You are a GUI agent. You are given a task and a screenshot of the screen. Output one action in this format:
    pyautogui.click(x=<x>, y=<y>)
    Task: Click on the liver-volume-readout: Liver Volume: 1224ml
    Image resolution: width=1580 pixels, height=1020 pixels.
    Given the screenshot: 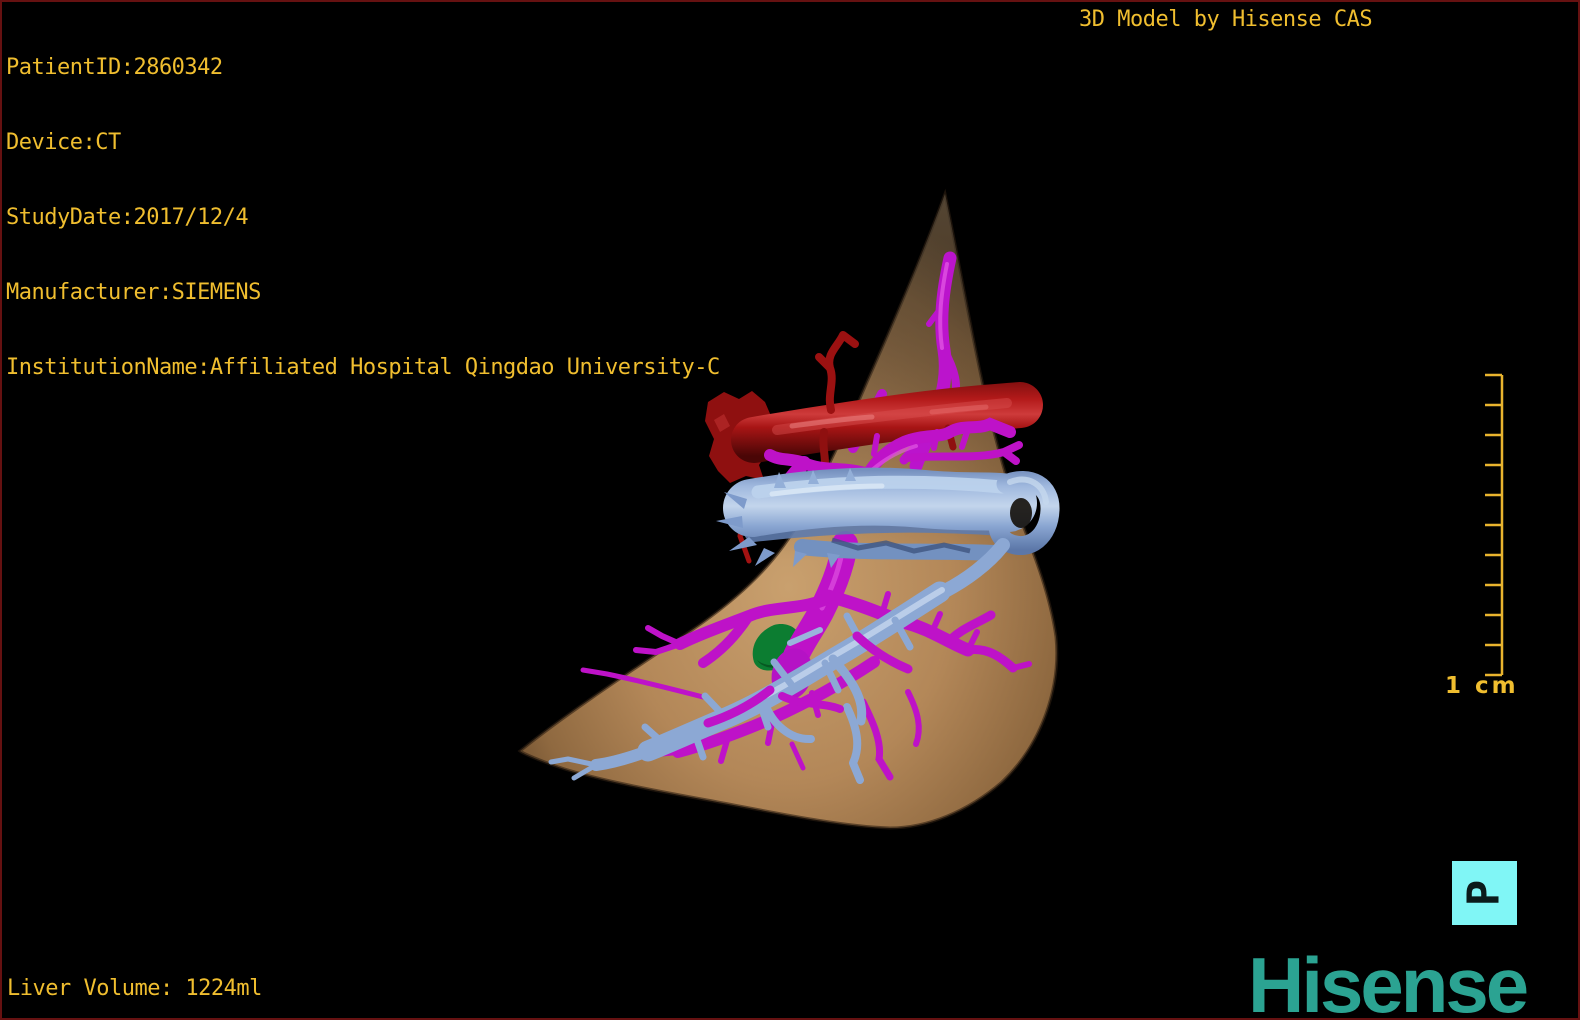 What is the action you would take?
    pyautogui.click(x=134, y=988)
    